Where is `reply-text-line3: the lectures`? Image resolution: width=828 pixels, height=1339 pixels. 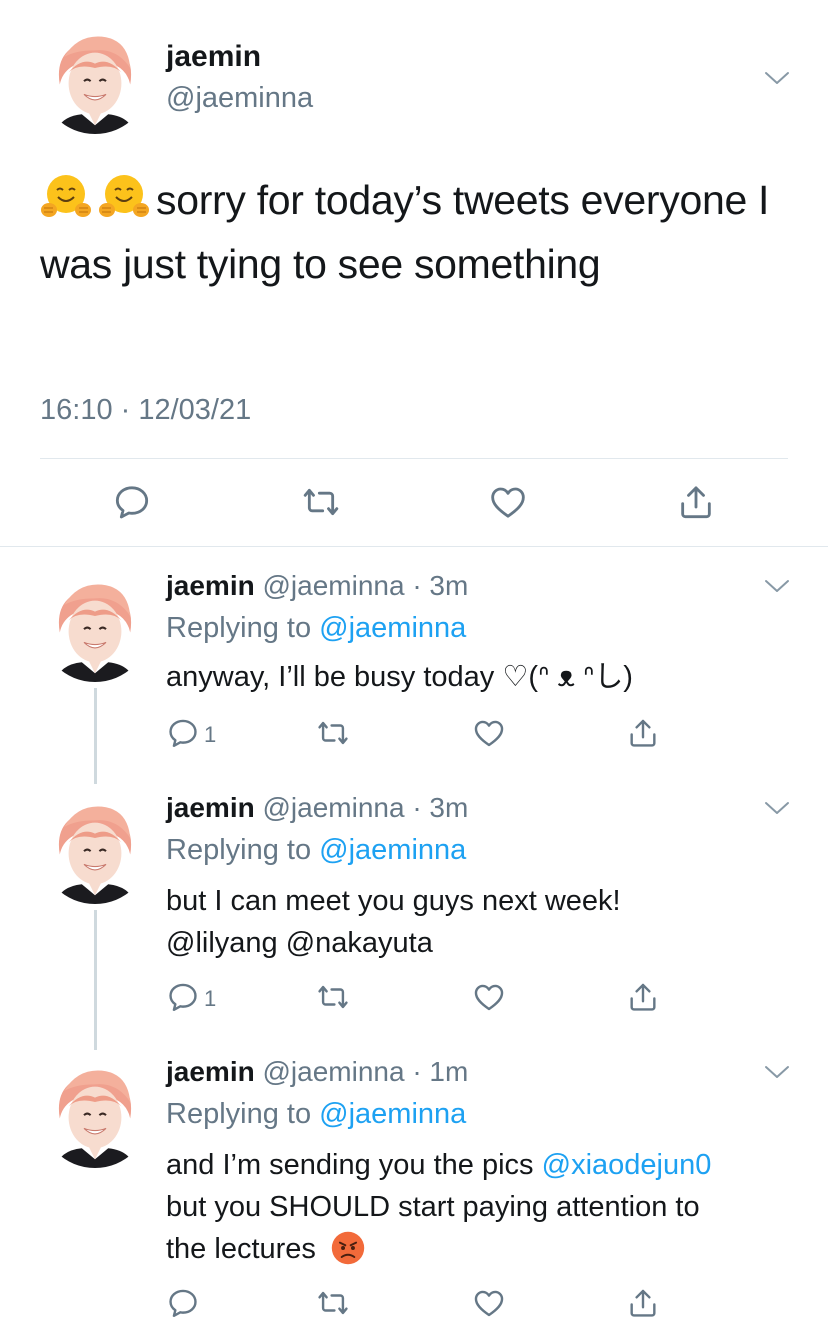 reply-text-line3: the lectures is located at coordinates (266, 1253).